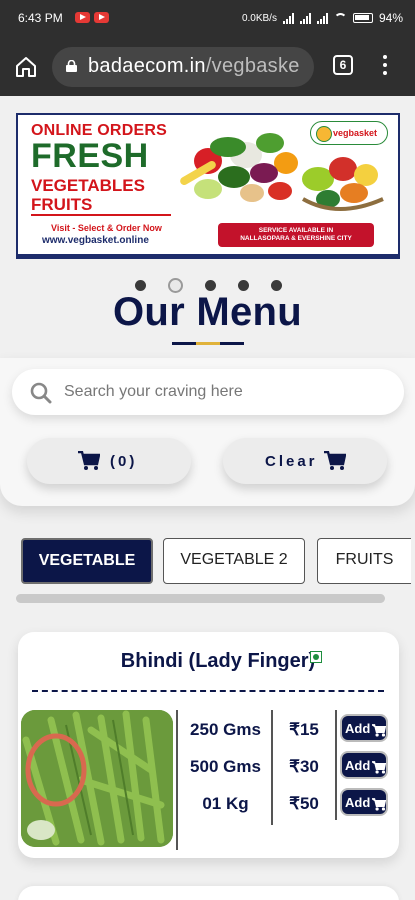  I want to click on banner-line-3: VEGETABLES, so click(88, 185).